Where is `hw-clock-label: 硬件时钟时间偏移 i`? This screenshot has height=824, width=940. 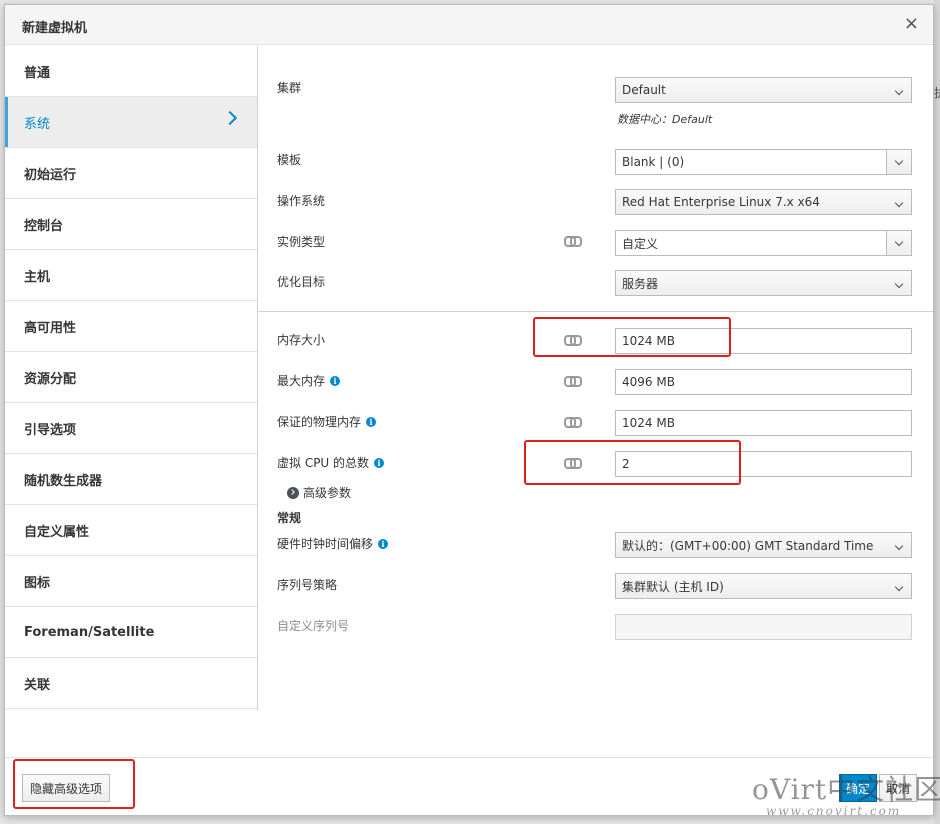
hw-clock-label: 硬件时钟时间偏移 i is located at coordinates (333, 543).